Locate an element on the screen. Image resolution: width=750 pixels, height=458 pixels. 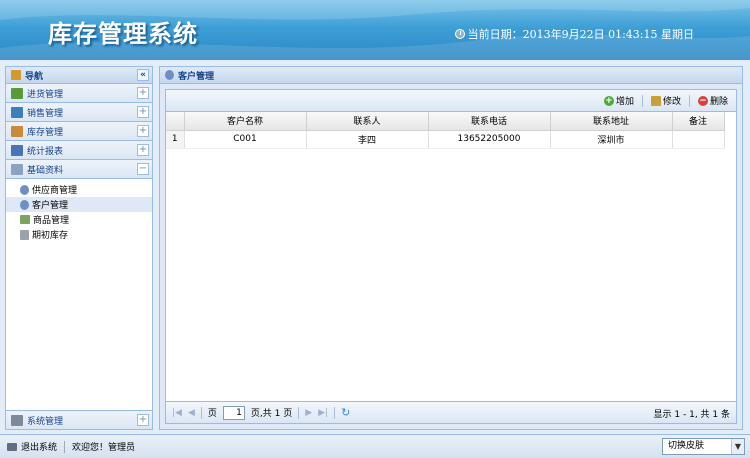
edit-button: 修改 is located at coordinates (665, 100).